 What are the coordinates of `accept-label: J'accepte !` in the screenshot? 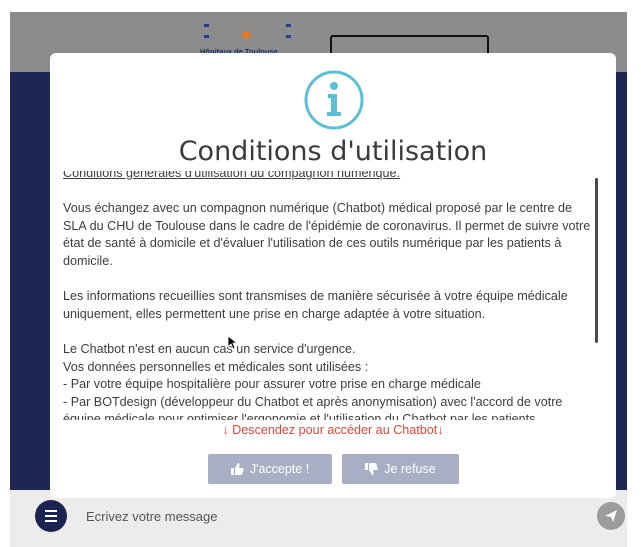 It's located at (279, 469).